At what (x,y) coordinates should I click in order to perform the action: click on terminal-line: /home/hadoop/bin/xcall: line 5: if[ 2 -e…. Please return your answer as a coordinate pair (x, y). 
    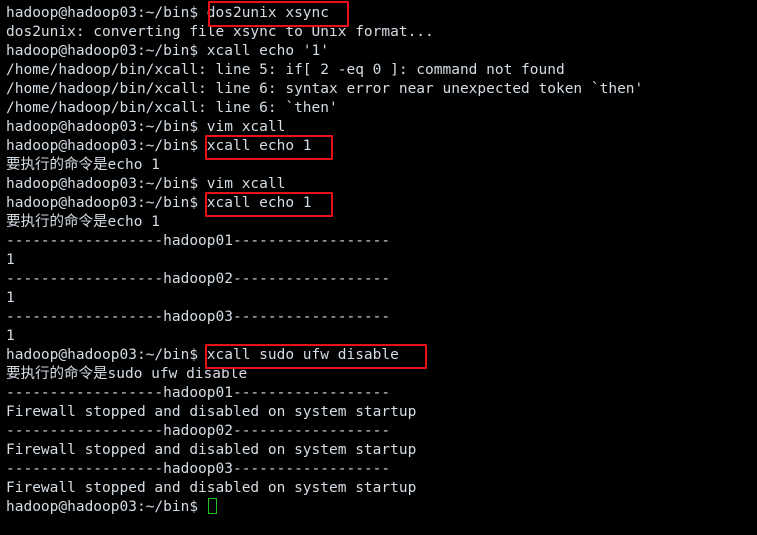
    Looking at the image, I should click on (285, 70).